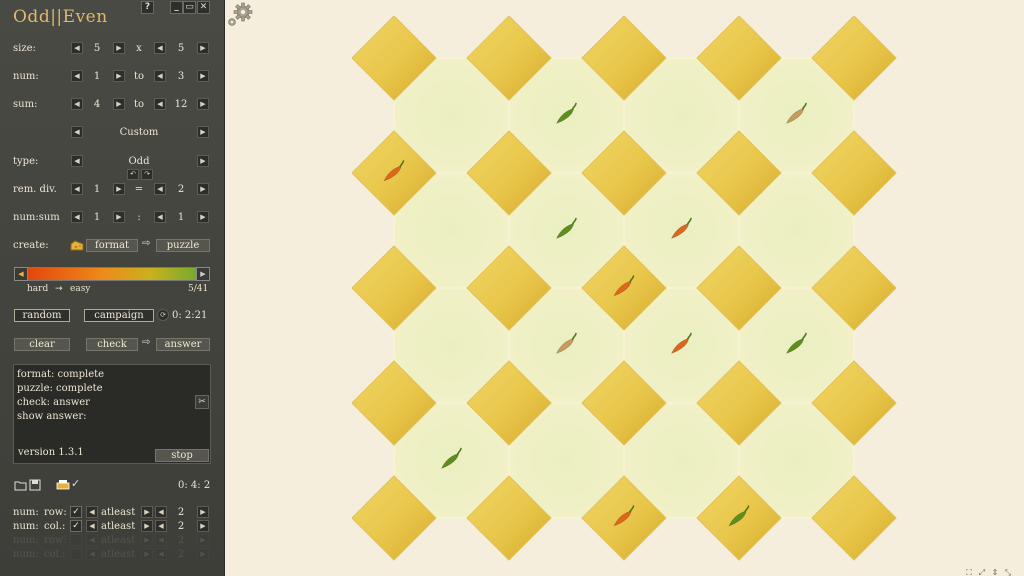 This screenshot has width=1024, height=576. Describe the element at coordinates (119, 217) in the screenshot. I see `numsum-a-increase-button: ▶` at that location.